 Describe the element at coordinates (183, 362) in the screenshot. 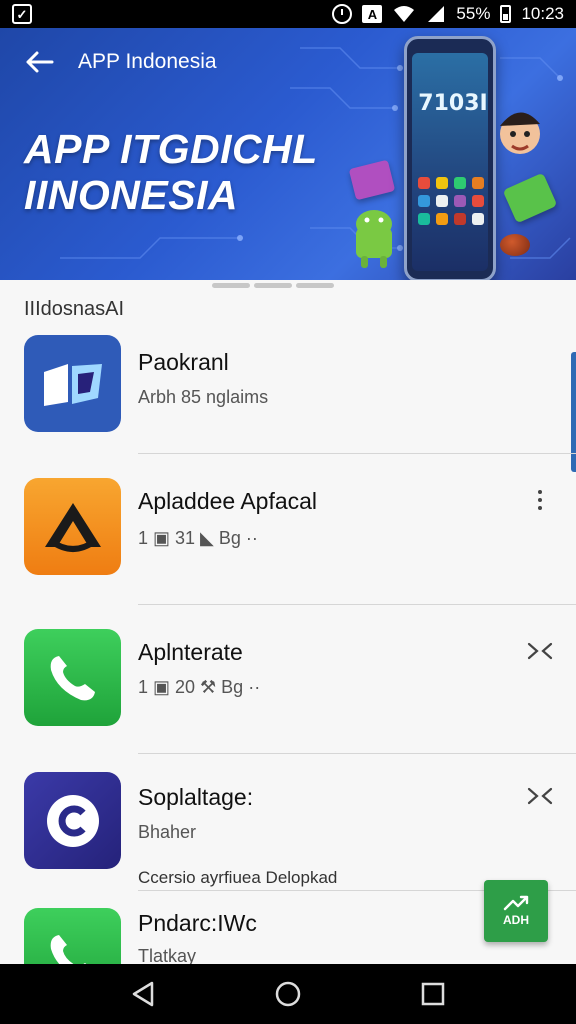

I see `app-name: Paokranl` at that location.